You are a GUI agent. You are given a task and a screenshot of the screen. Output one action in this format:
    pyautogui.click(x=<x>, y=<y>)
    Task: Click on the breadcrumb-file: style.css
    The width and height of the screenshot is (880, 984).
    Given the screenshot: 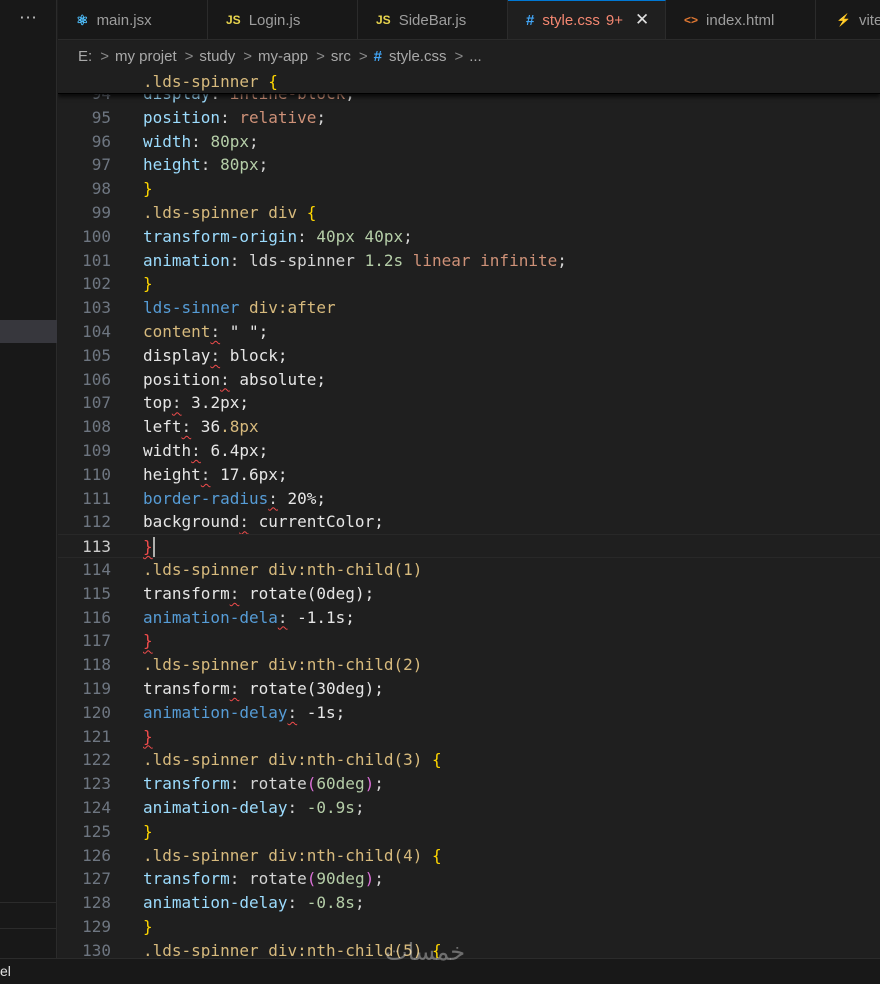 What is the action you would take?
    pyautogui.click(x=418, y=56)
    